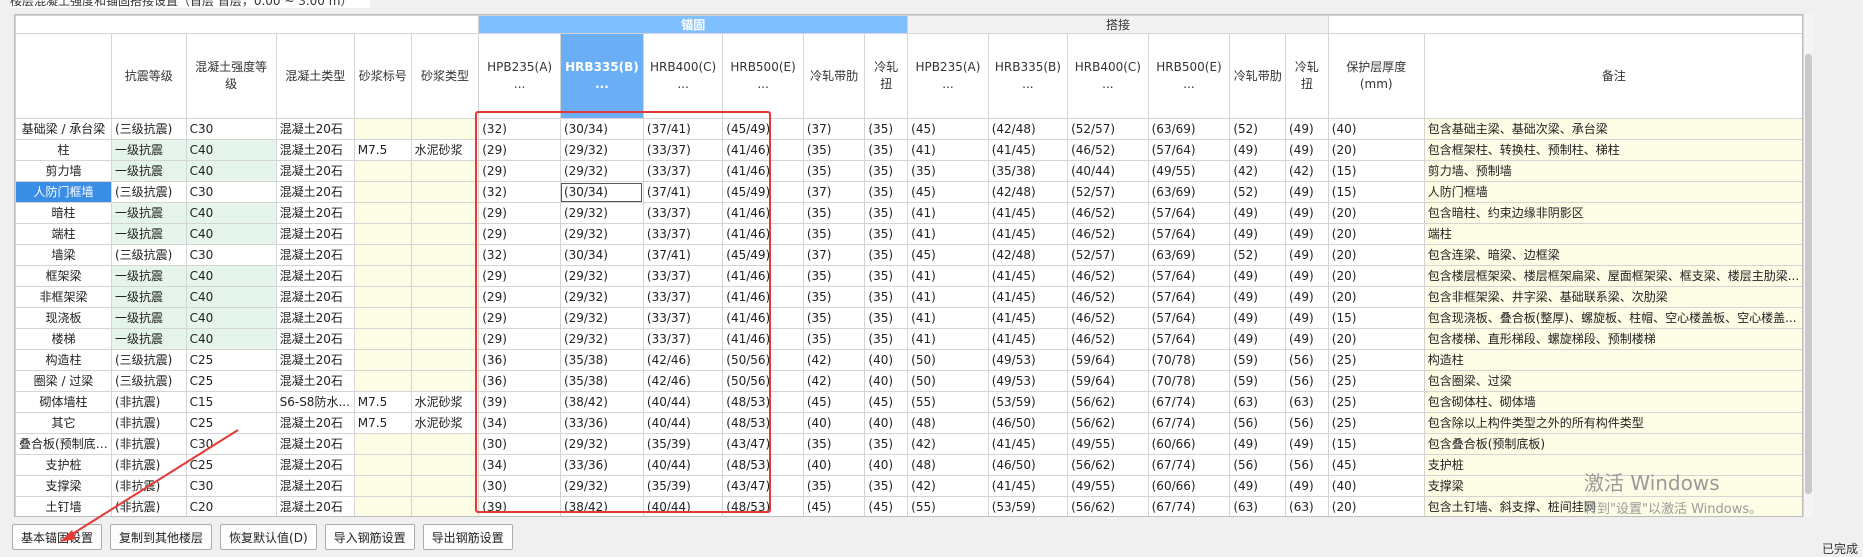  I want to click on cell-lap-cold-rolled-ribbed: (49), so click(1258, 150).